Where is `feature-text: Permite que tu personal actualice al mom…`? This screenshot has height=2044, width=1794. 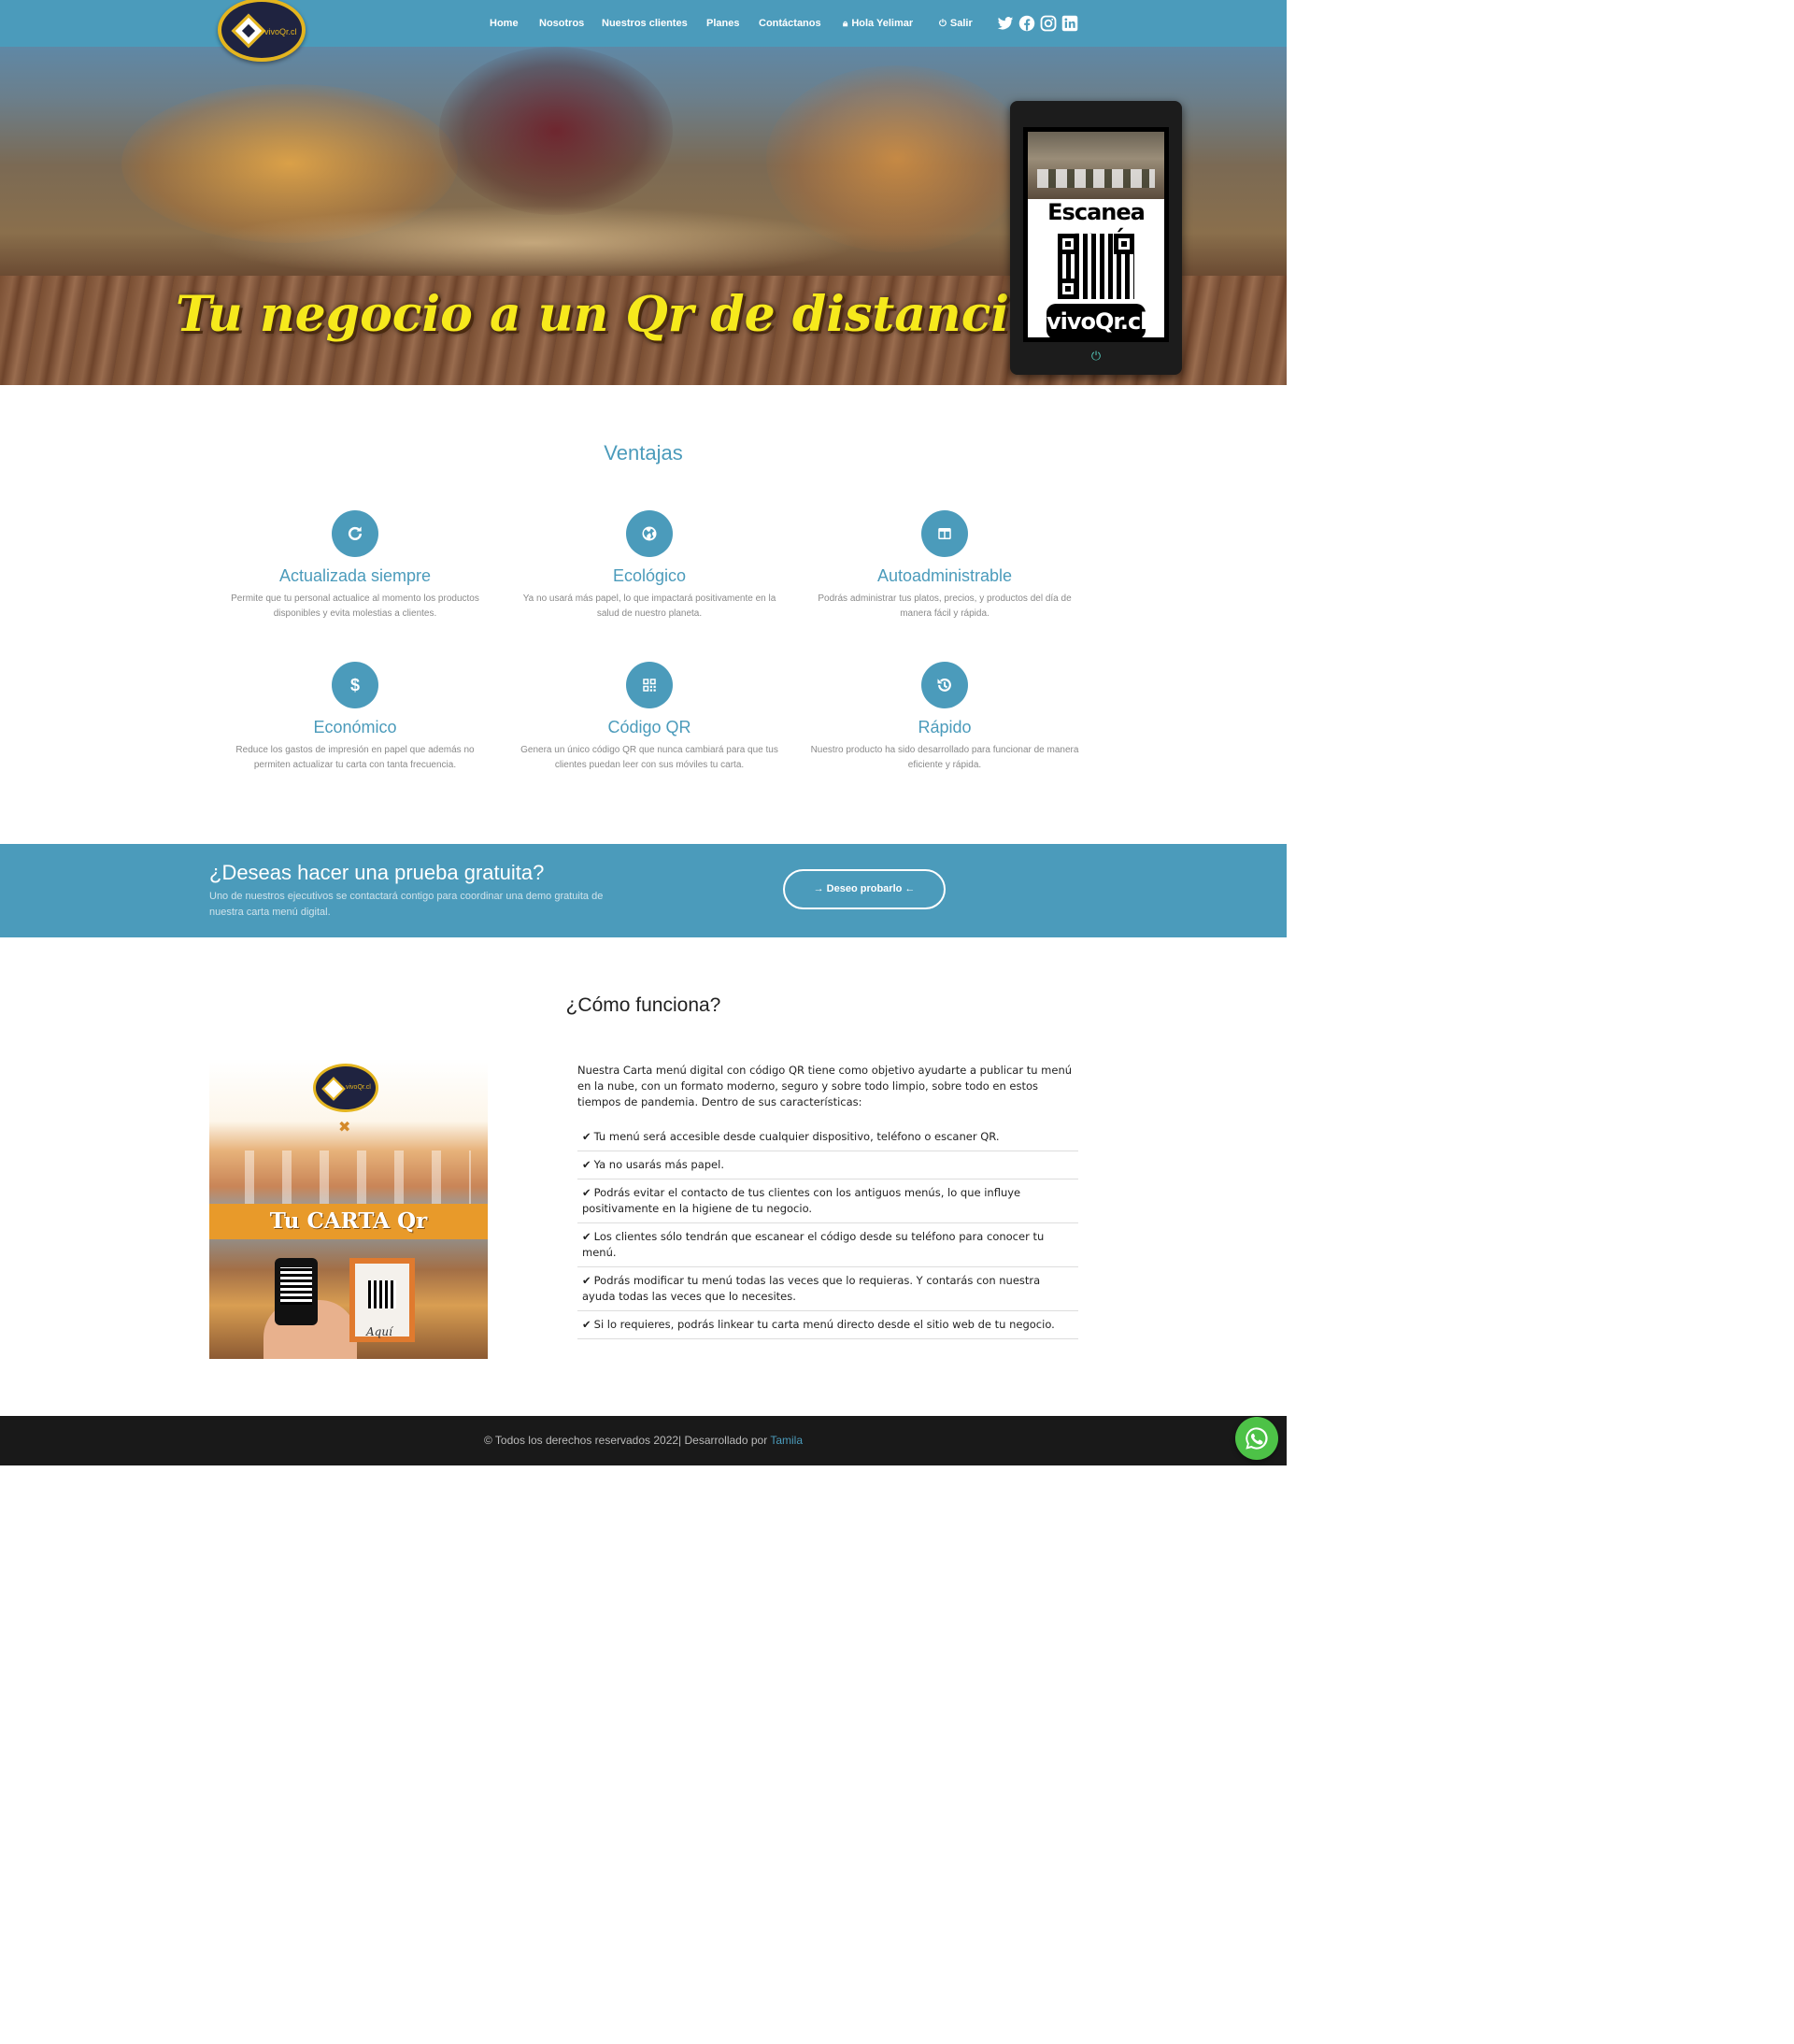
feature-text: Permite que tu personal actualice al mom… is located at coordinates (355, 606).